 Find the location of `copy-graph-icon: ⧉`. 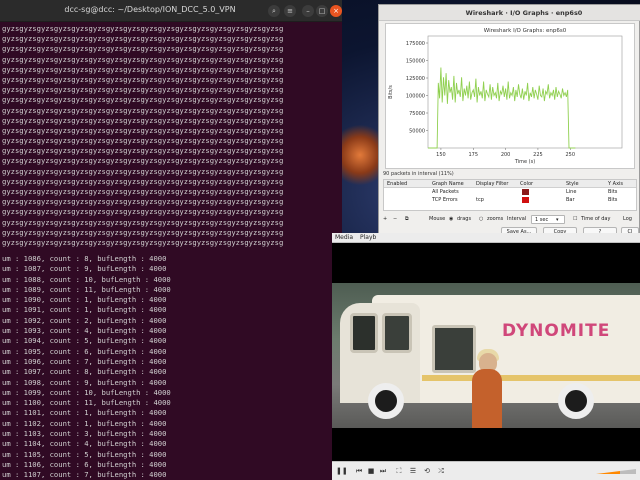

copy-graph-icon: ⧉ is located at coordinates (407, 219).